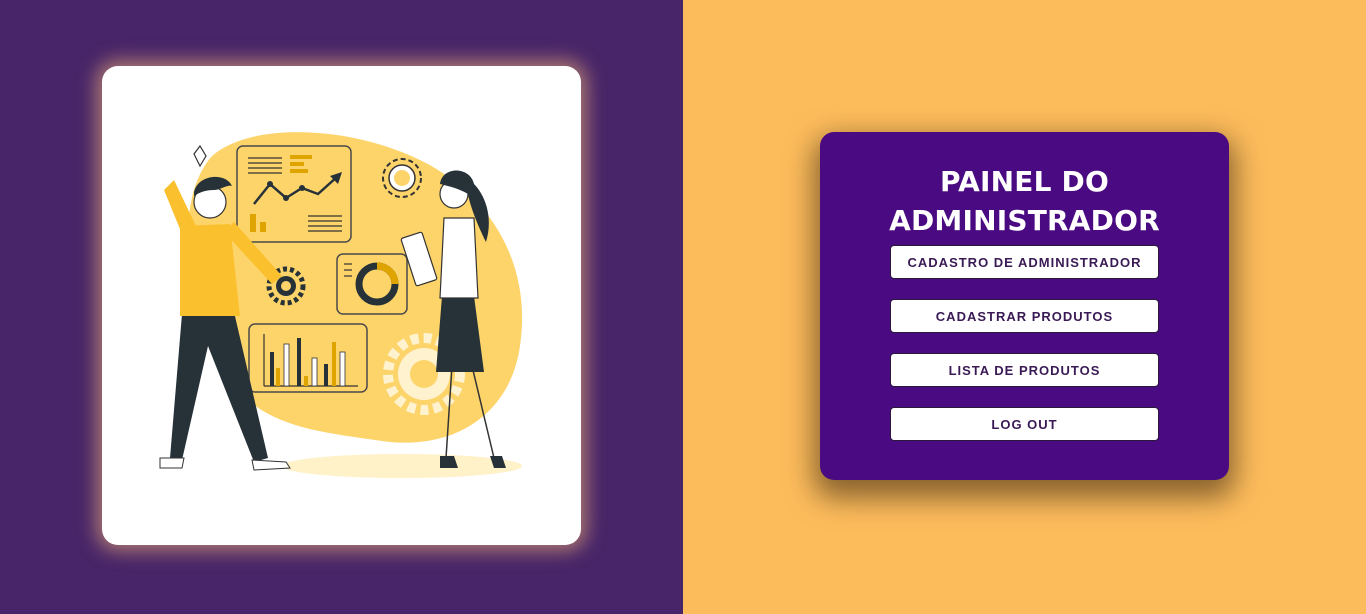 The height and width of the screenshot is (614, 1366). Describe the element at coordinates (1024, 201) in the screenshot. I see `panel-title: PAINEL DO ADMINISTRADOR` at that location.